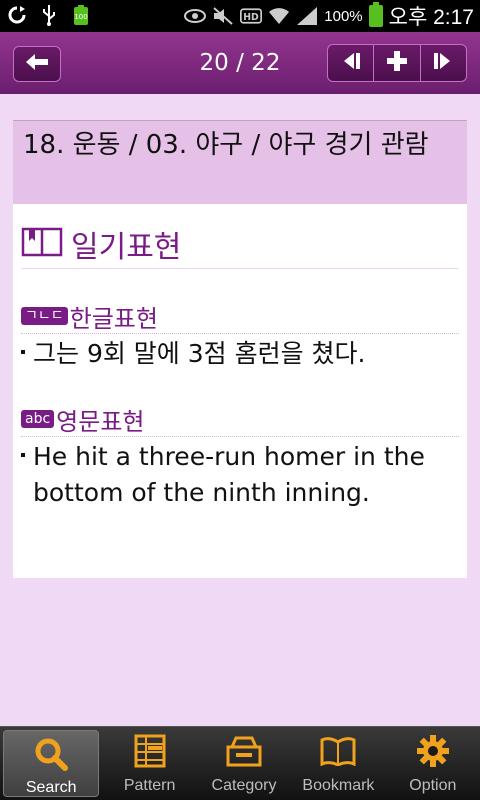  I want to click on hd-icon: HD, so click(251, 16).